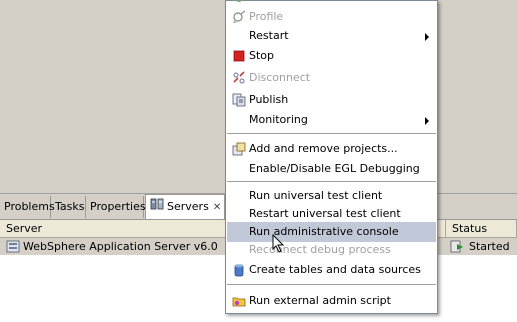 This screenshot has height=322, width=517. Describe the element at coordinates (331, 17) in the screenshot. I see `menu-item-profile: Profile` at that location.